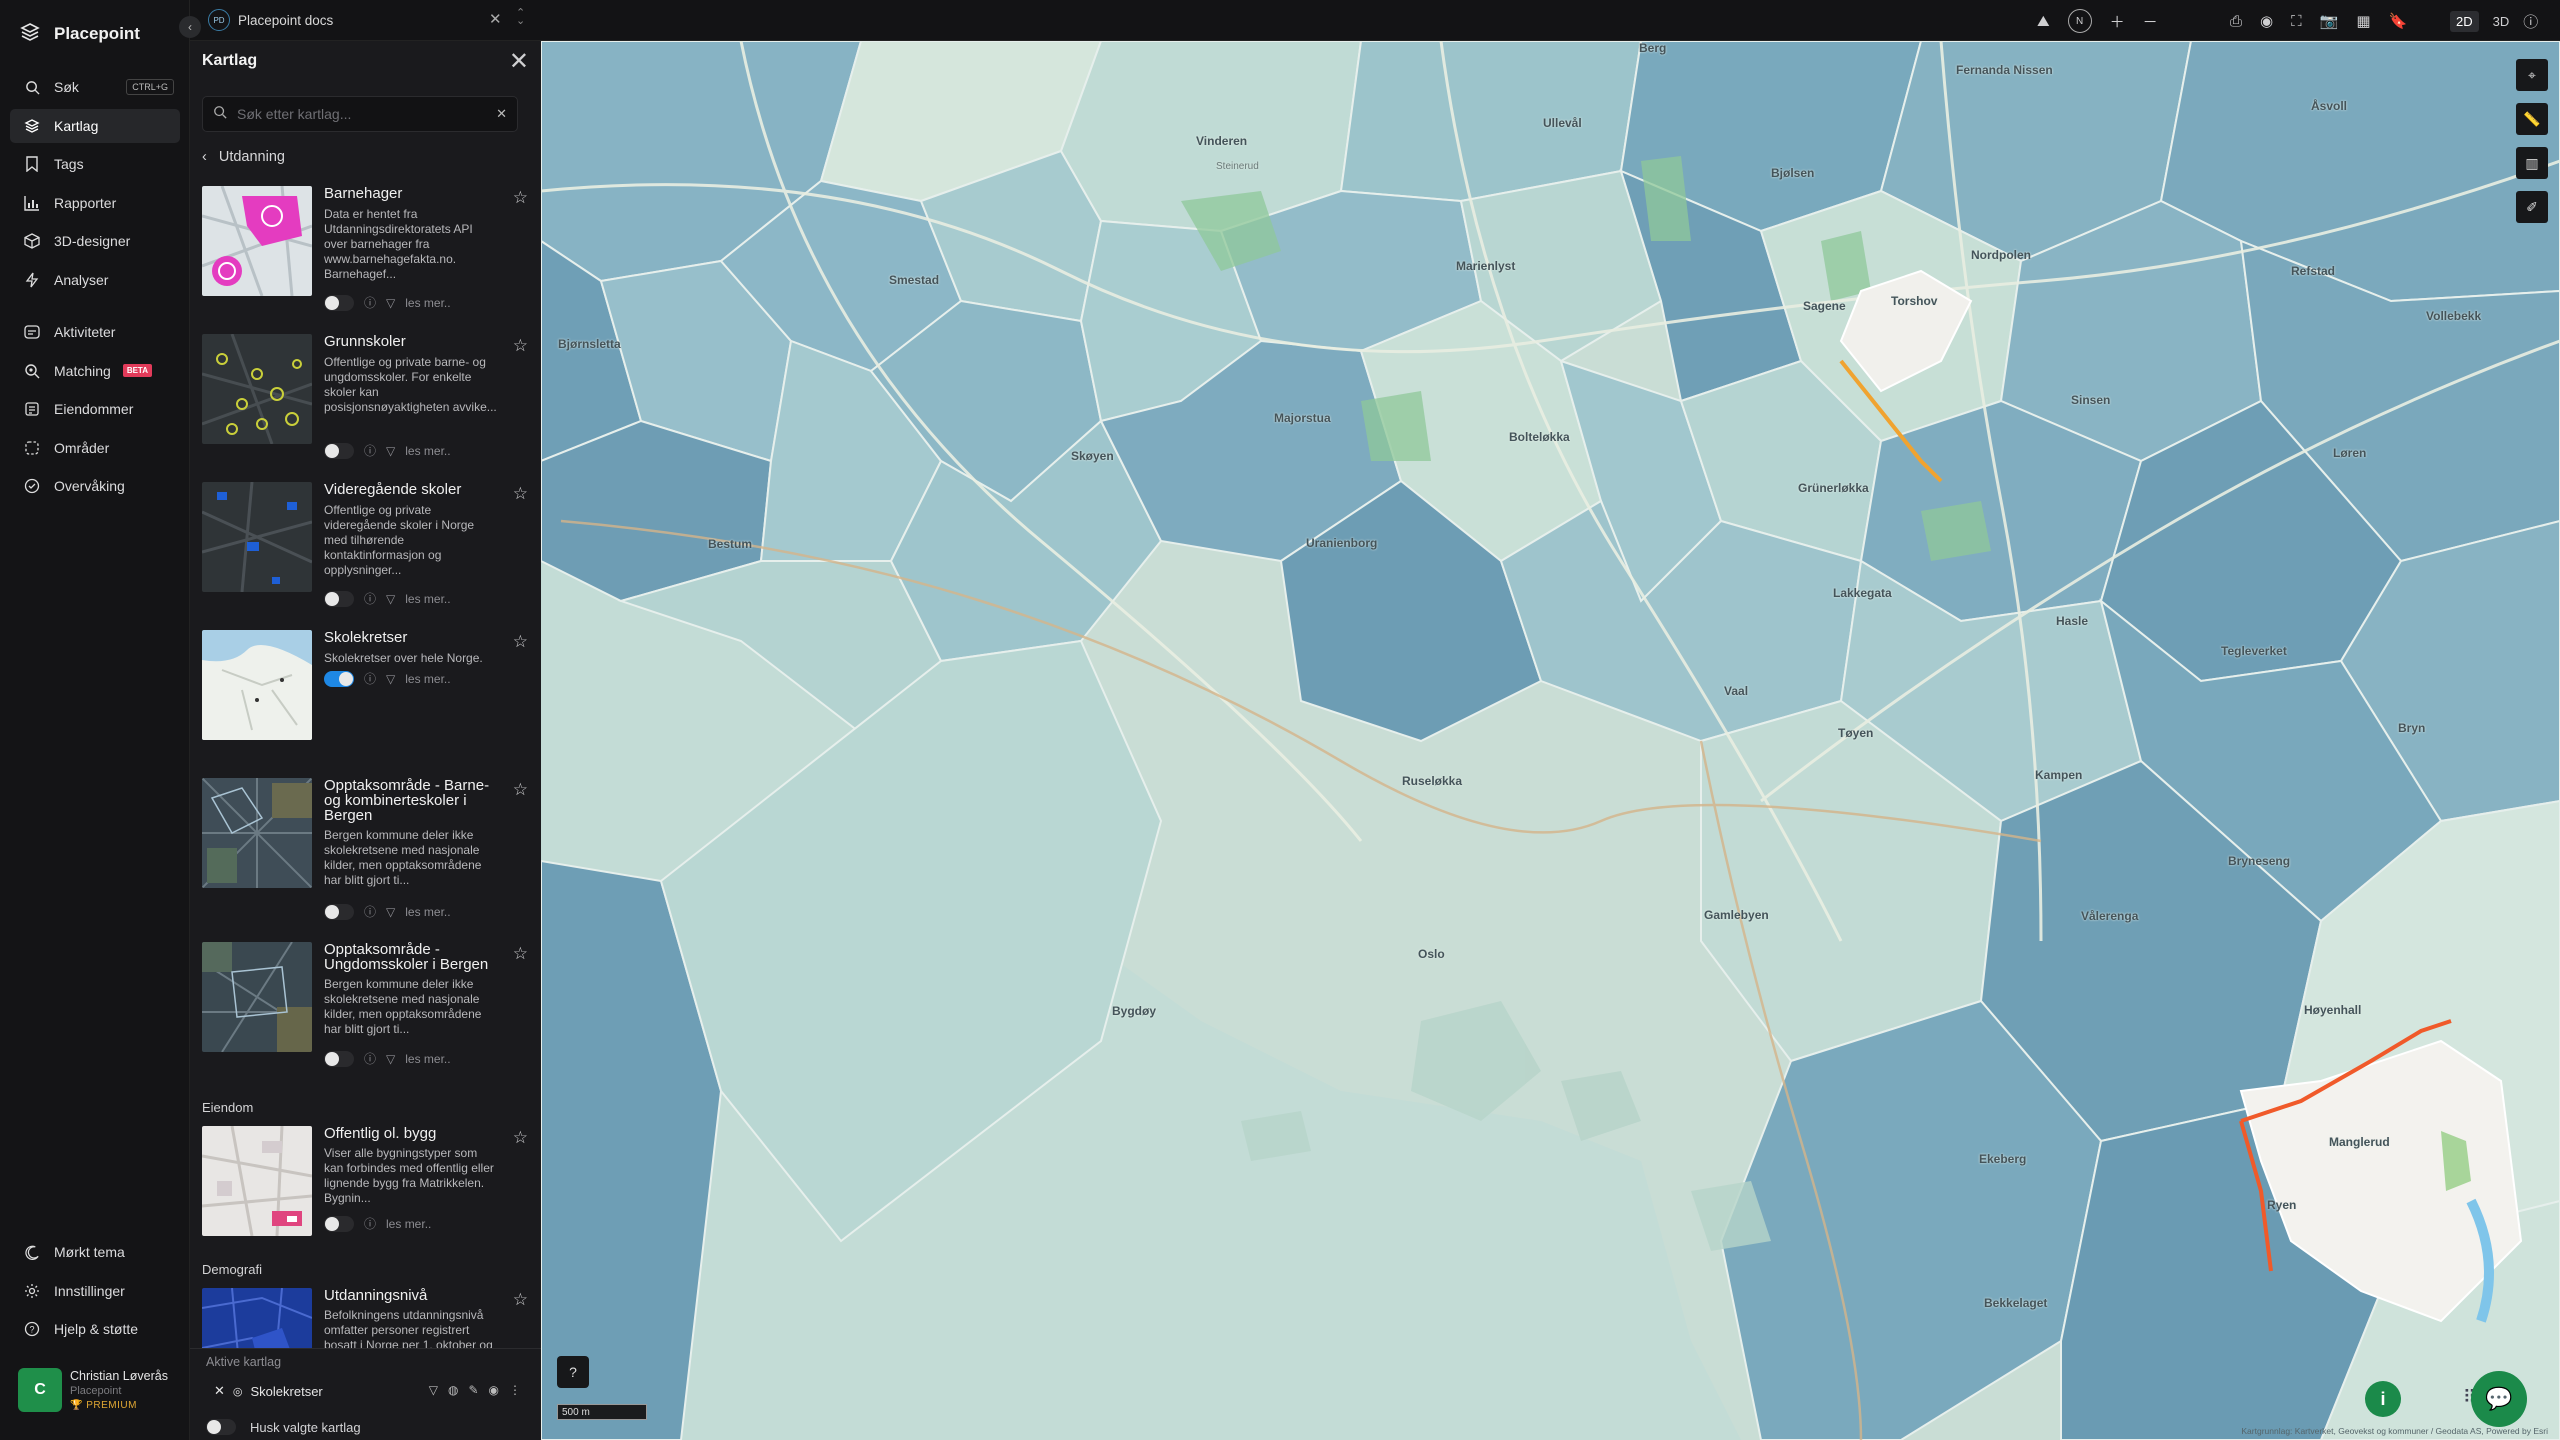 This screenshot has width=2560, height=1440. What do you see at coordinates (270, 20) in the screenshot?
I see `workspace-tab: PD Placepoint docs` at bounding box center [270, 20].